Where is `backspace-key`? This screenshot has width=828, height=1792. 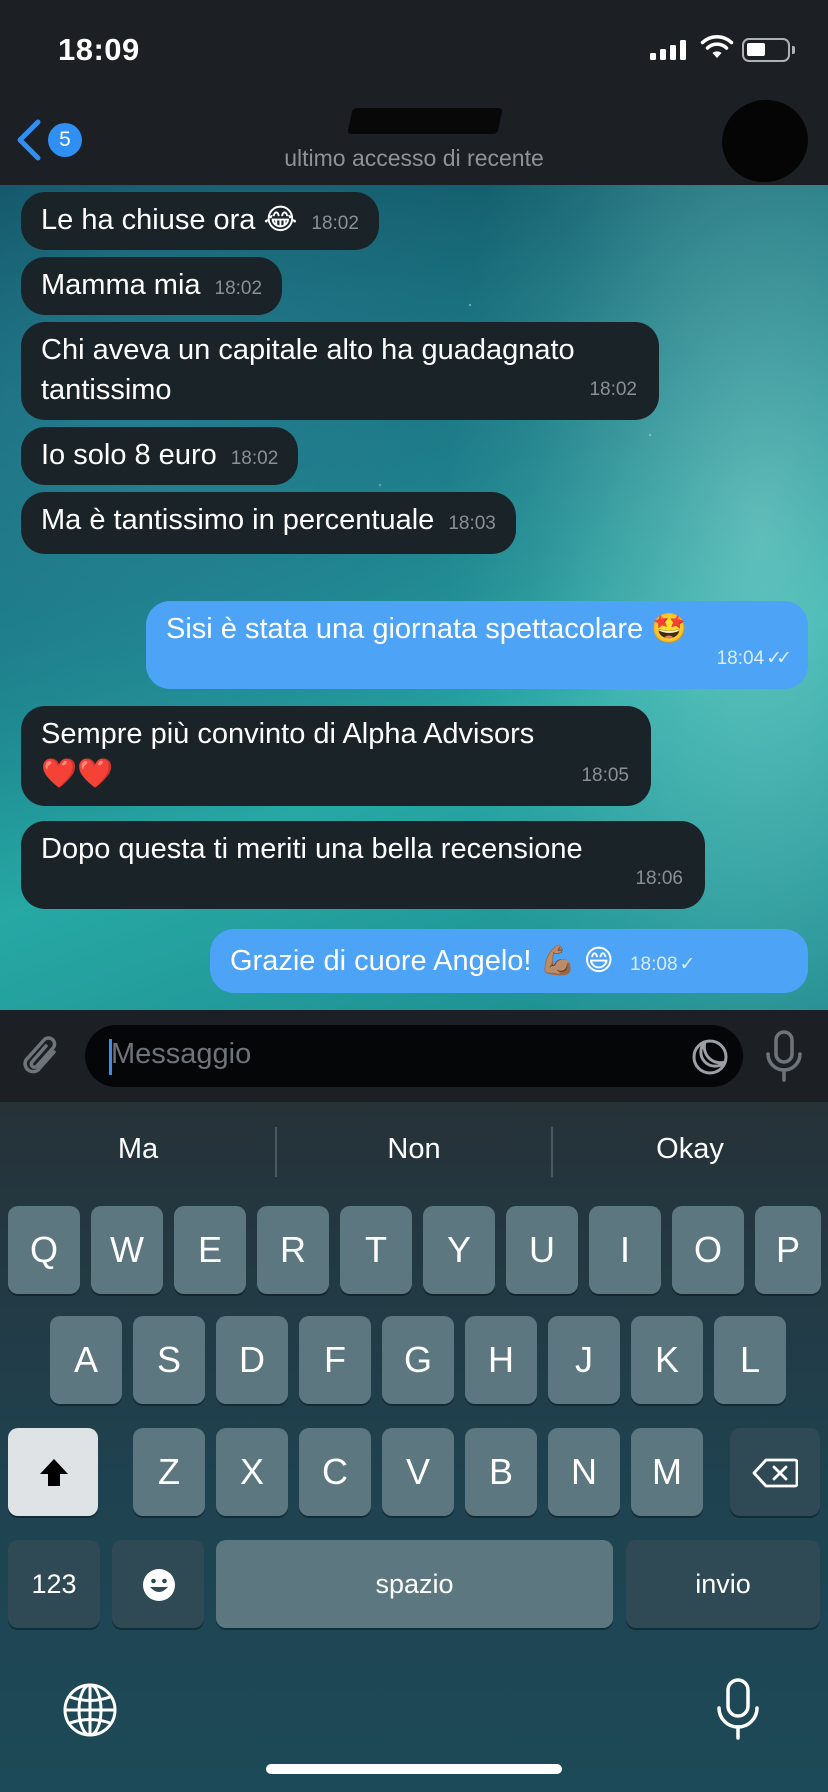 backspace-key is located at coordinates (775, 1472).